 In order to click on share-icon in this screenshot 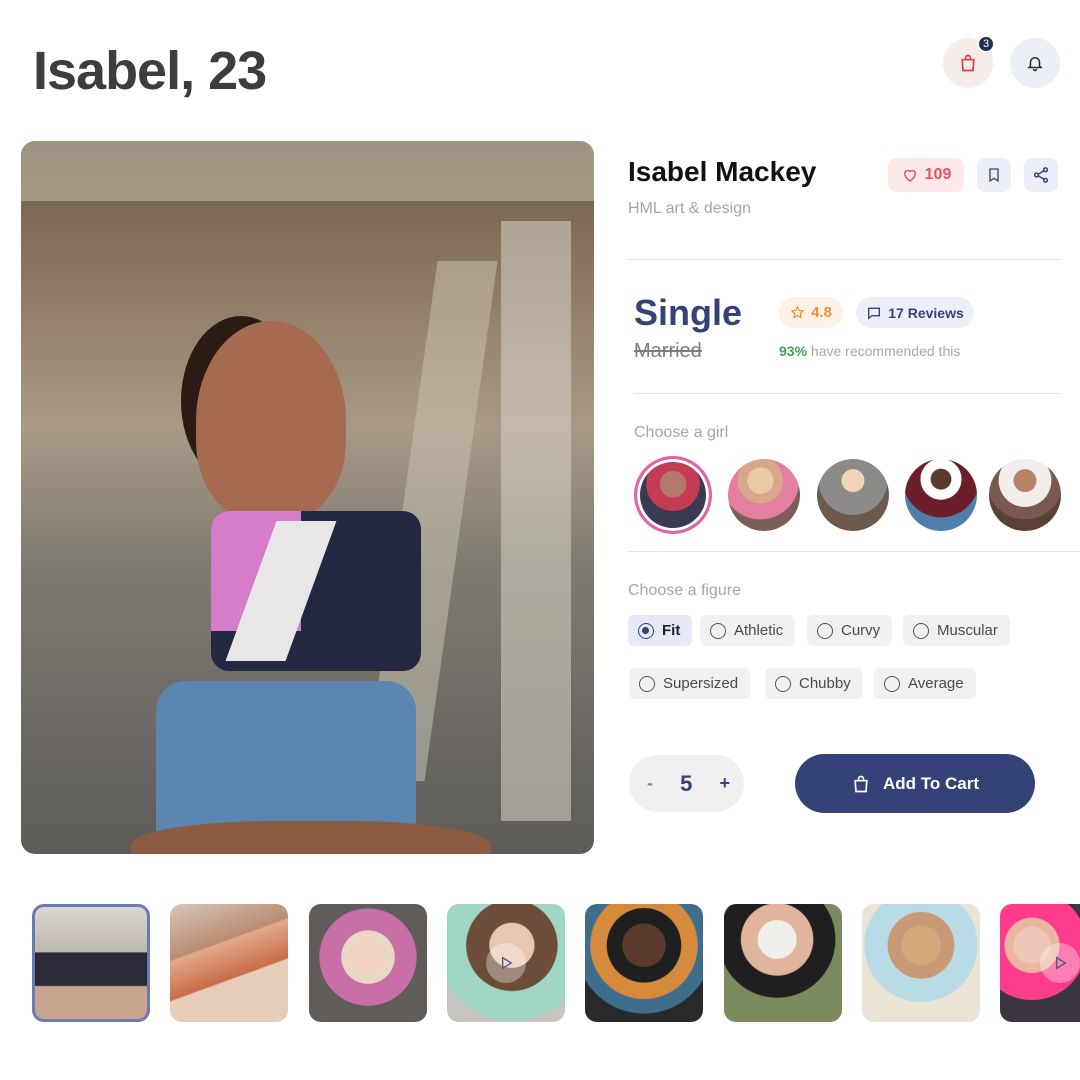, I will do `click(1041, 175)`.